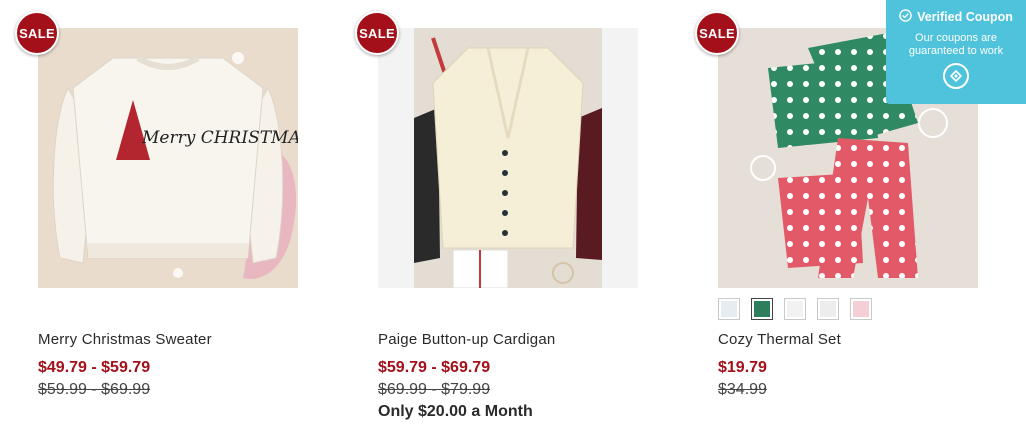 This screenshot has width=1026, height=433. I want to click on coupon-title-row: Verified Coupon, so click(956, 17).